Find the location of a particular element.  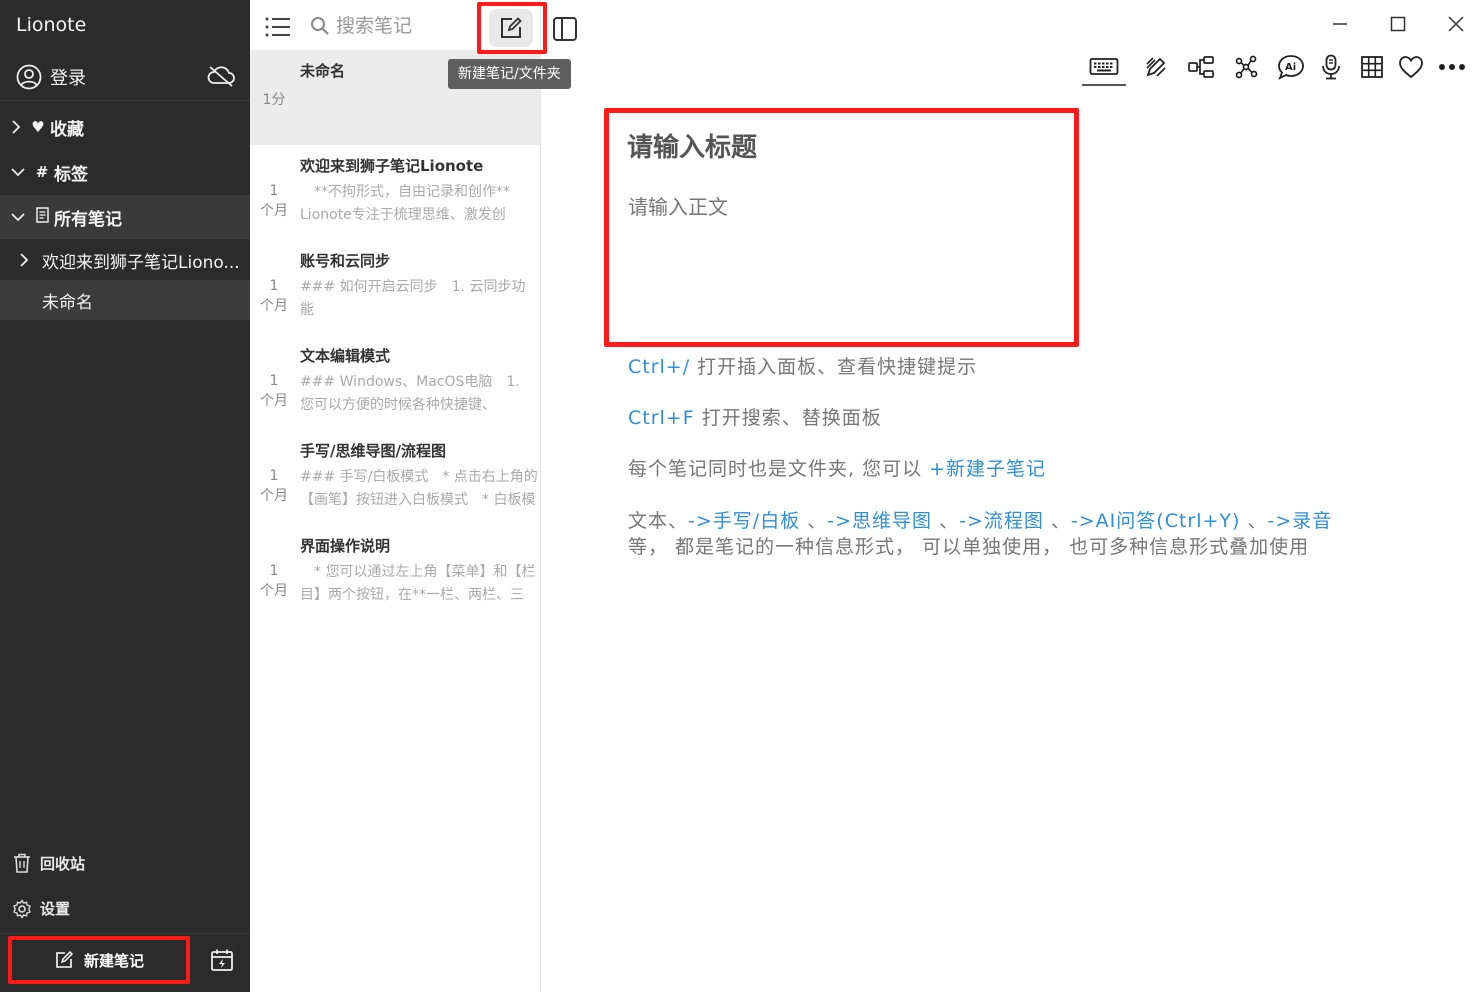

trash-icon is located at coordinates (22, 863).